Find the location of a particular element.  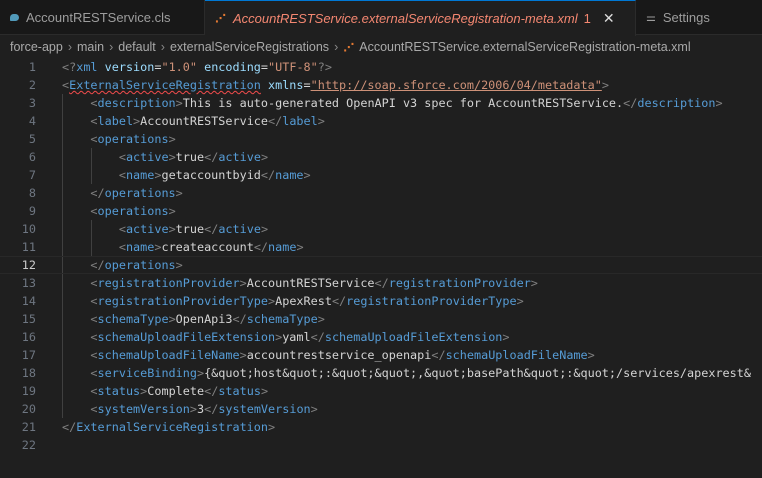

problem-count-badge: 1 is located at coordinates (587, 18).